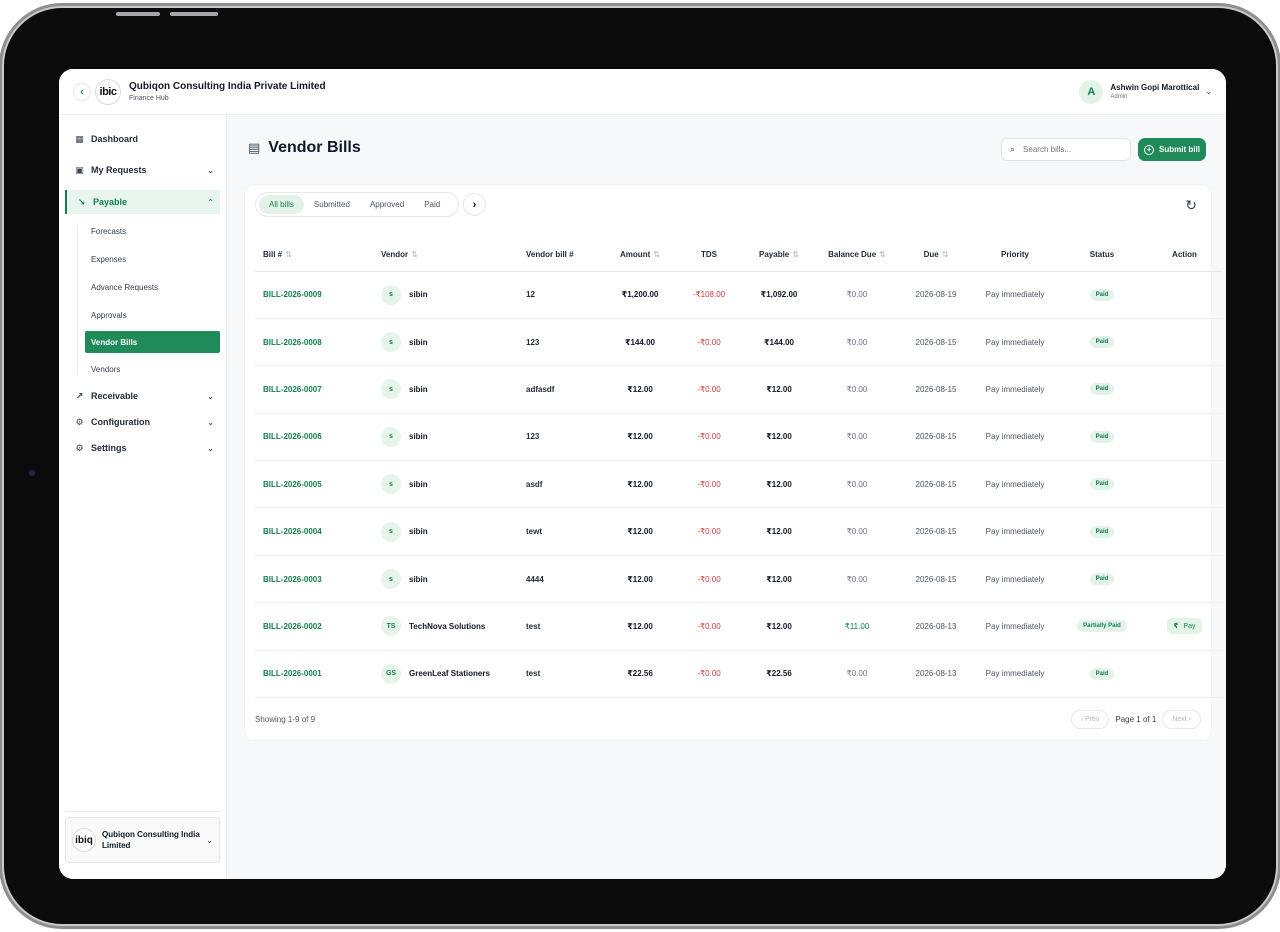  I want to click on tab-paid: Paid, so click(432, 204).